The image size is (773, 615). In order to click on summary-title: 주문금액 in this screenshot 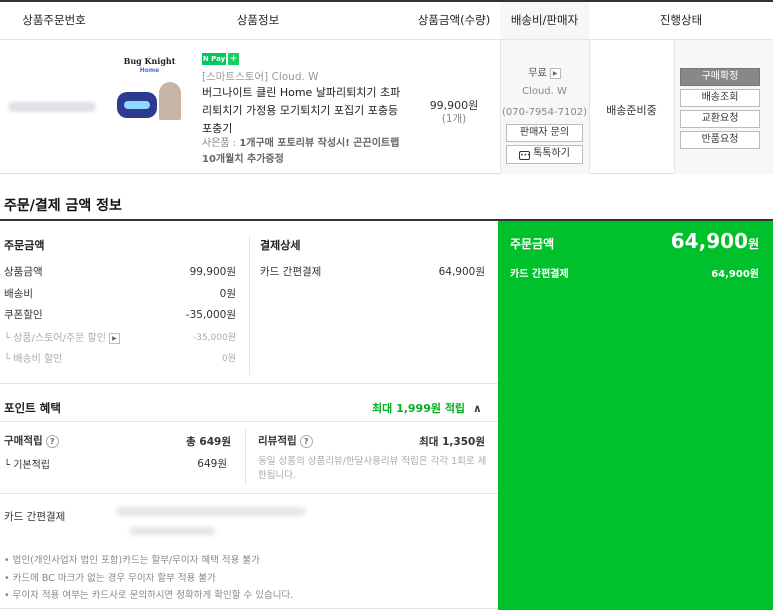, I will do `click(532, 244)`.